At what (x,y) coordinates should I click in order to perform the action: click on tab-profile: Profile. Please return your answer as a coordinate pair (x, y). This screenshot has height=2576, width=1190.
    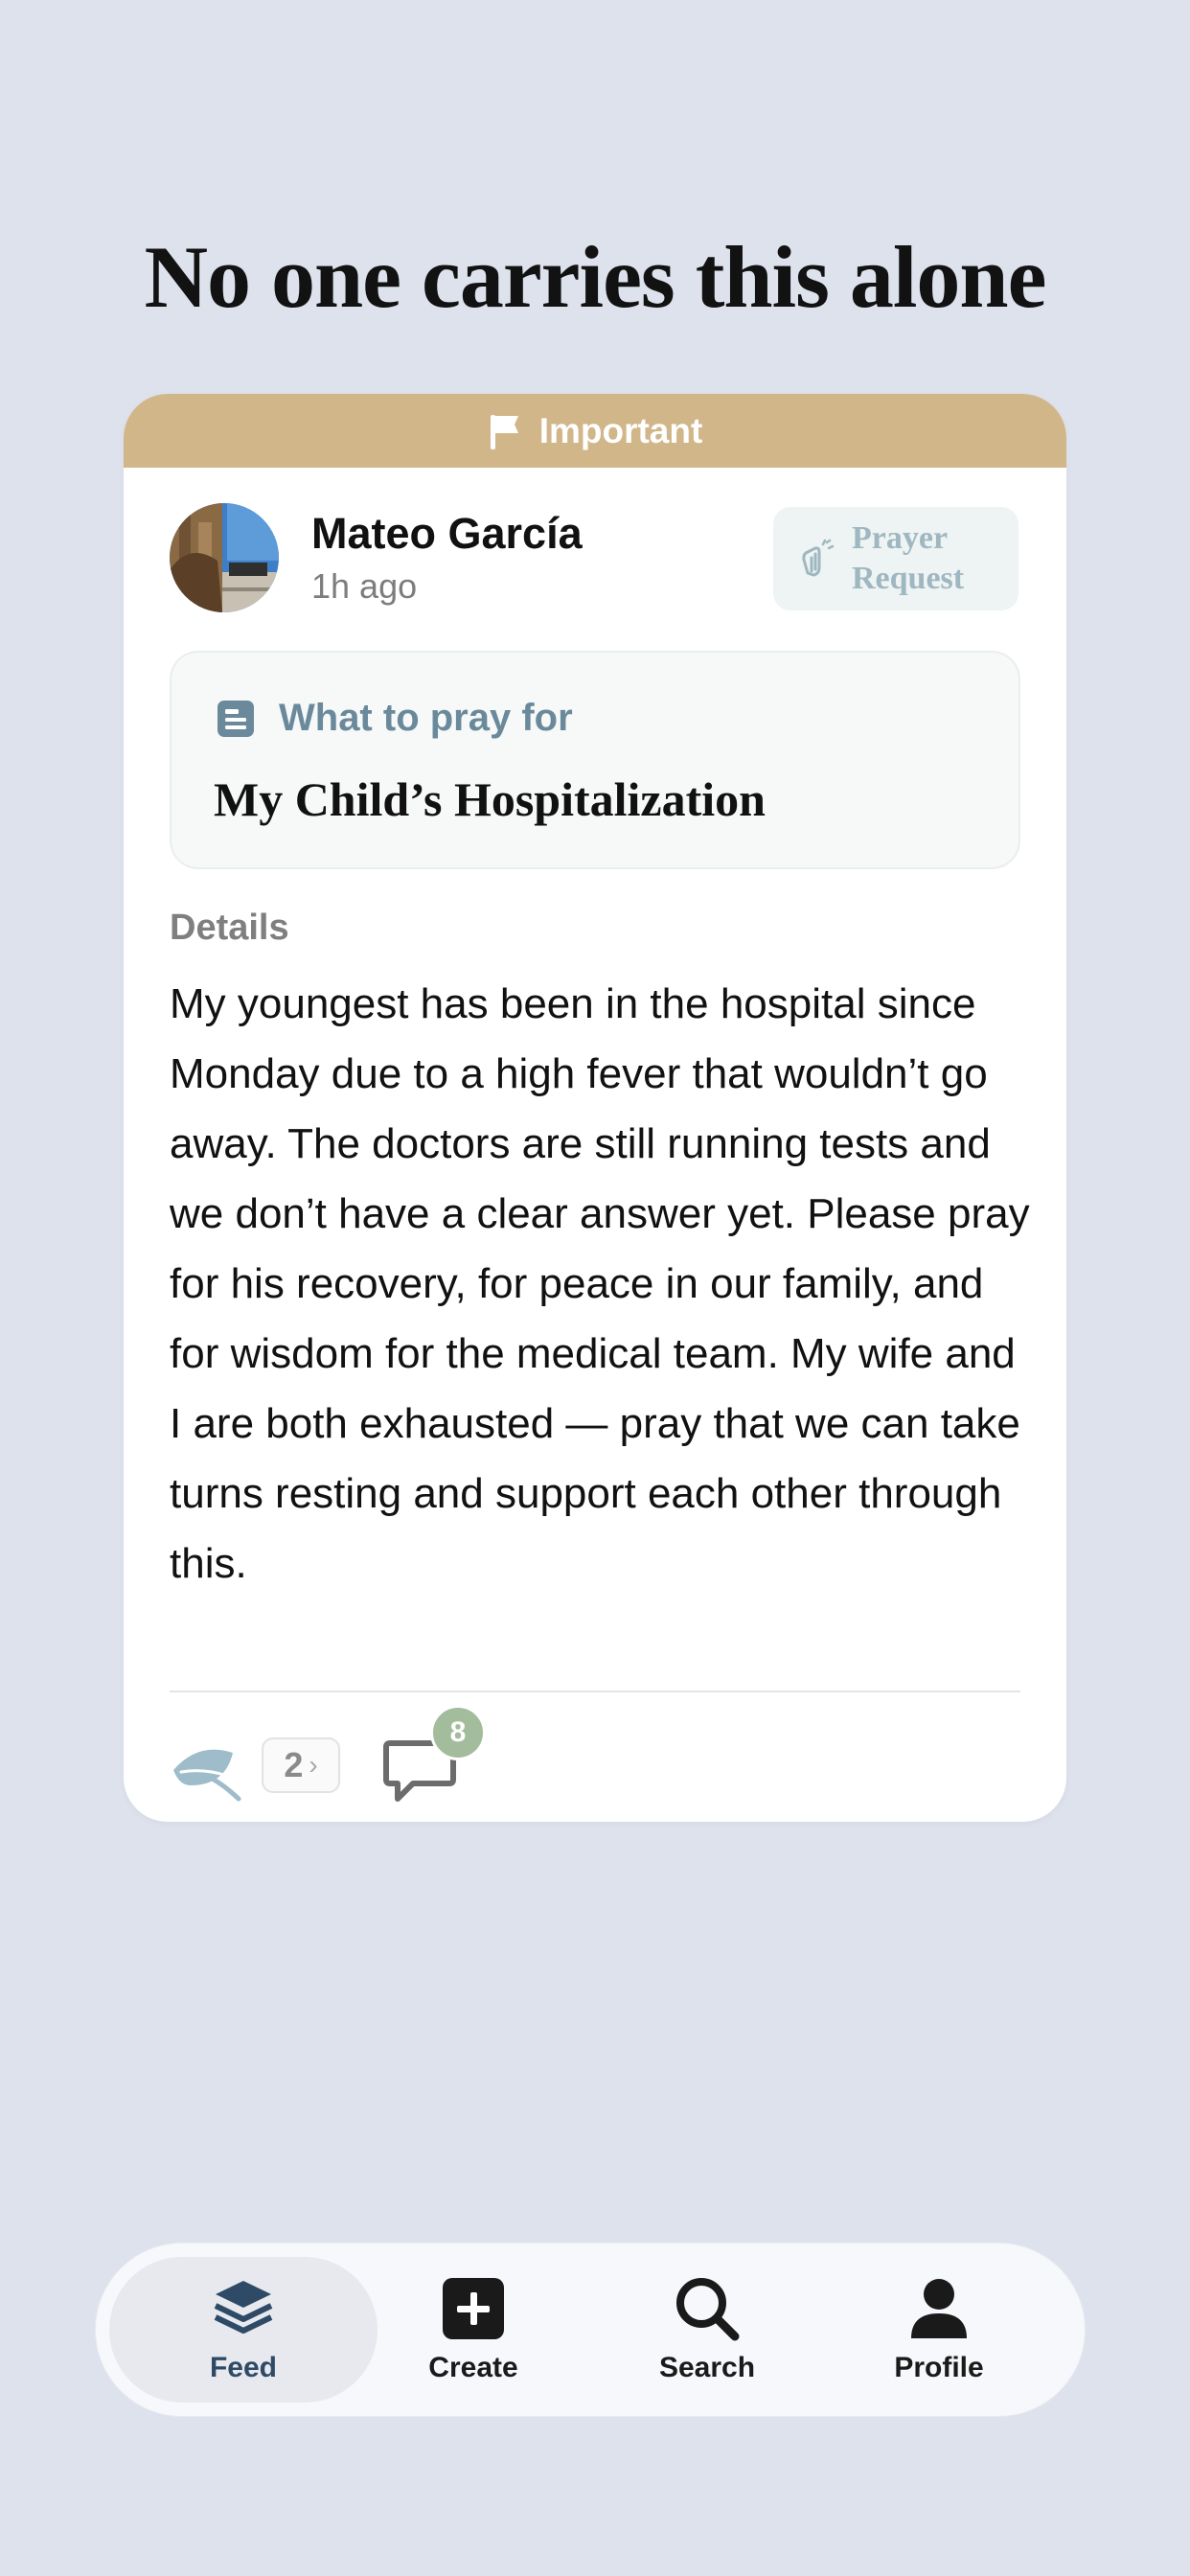
    Looking at the image, I should click on (939, 2329).